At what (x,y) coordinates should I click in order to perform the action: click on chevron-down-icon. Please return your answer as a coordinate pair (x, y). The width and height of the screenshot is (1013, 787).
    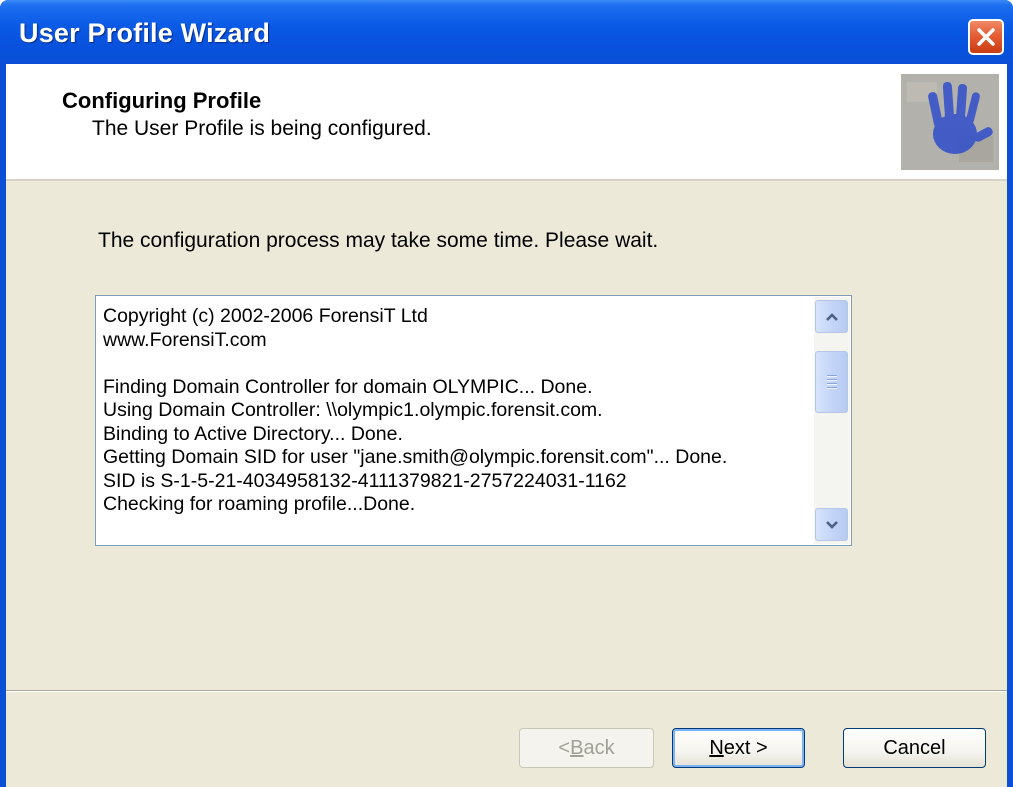
    Looking at the image, I should click on (831, 524).